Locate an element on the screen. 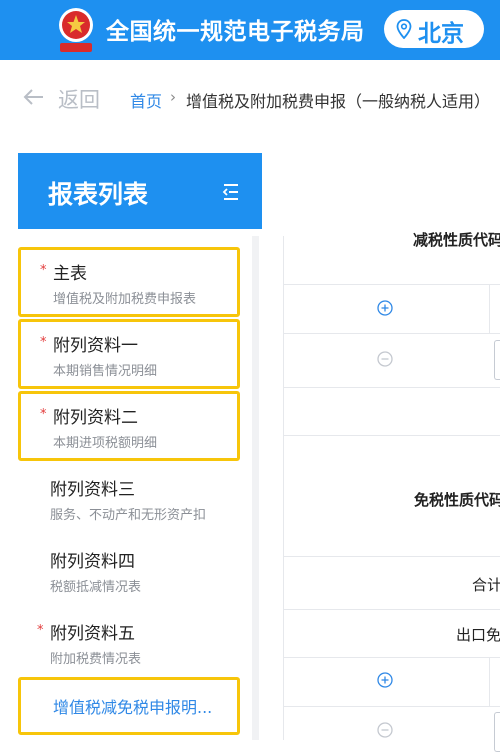  app-header: 全国统一规范电子税务局 北京 is located at coordinates (250, 30).